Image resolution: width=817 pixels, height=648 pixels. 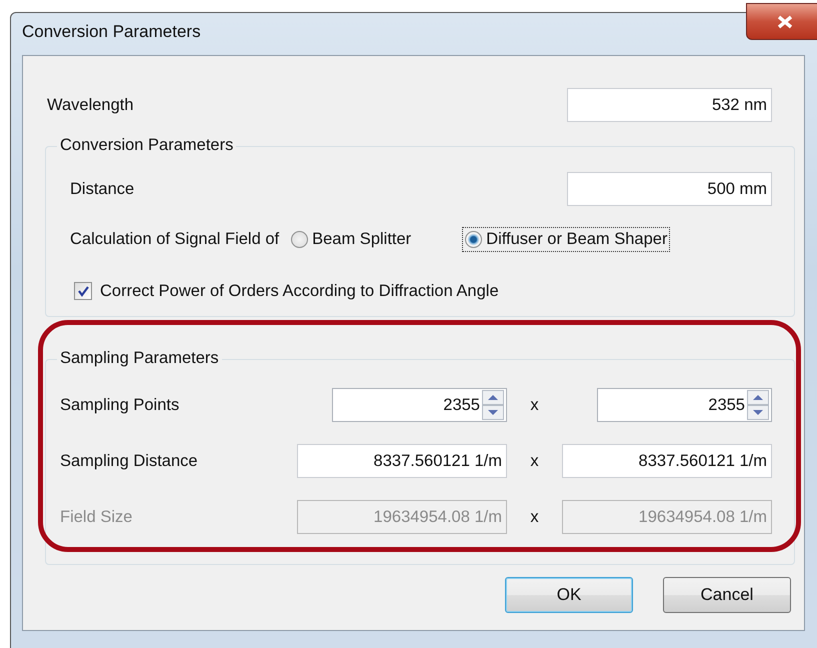 I want to click on field-label: Field Size, so click(x=97, y=517).